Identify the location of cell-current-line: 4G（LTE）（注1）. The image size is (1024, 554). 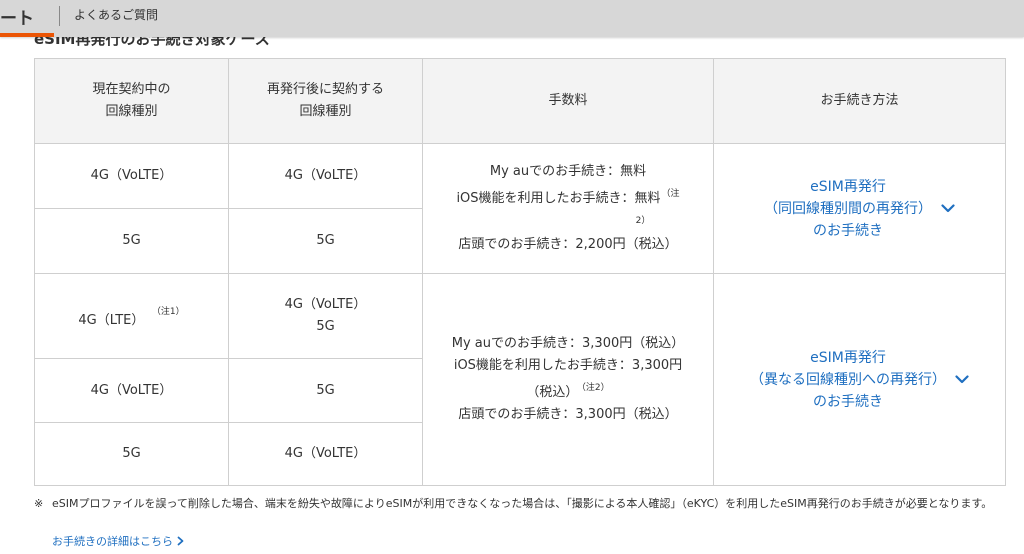
(131, 316).